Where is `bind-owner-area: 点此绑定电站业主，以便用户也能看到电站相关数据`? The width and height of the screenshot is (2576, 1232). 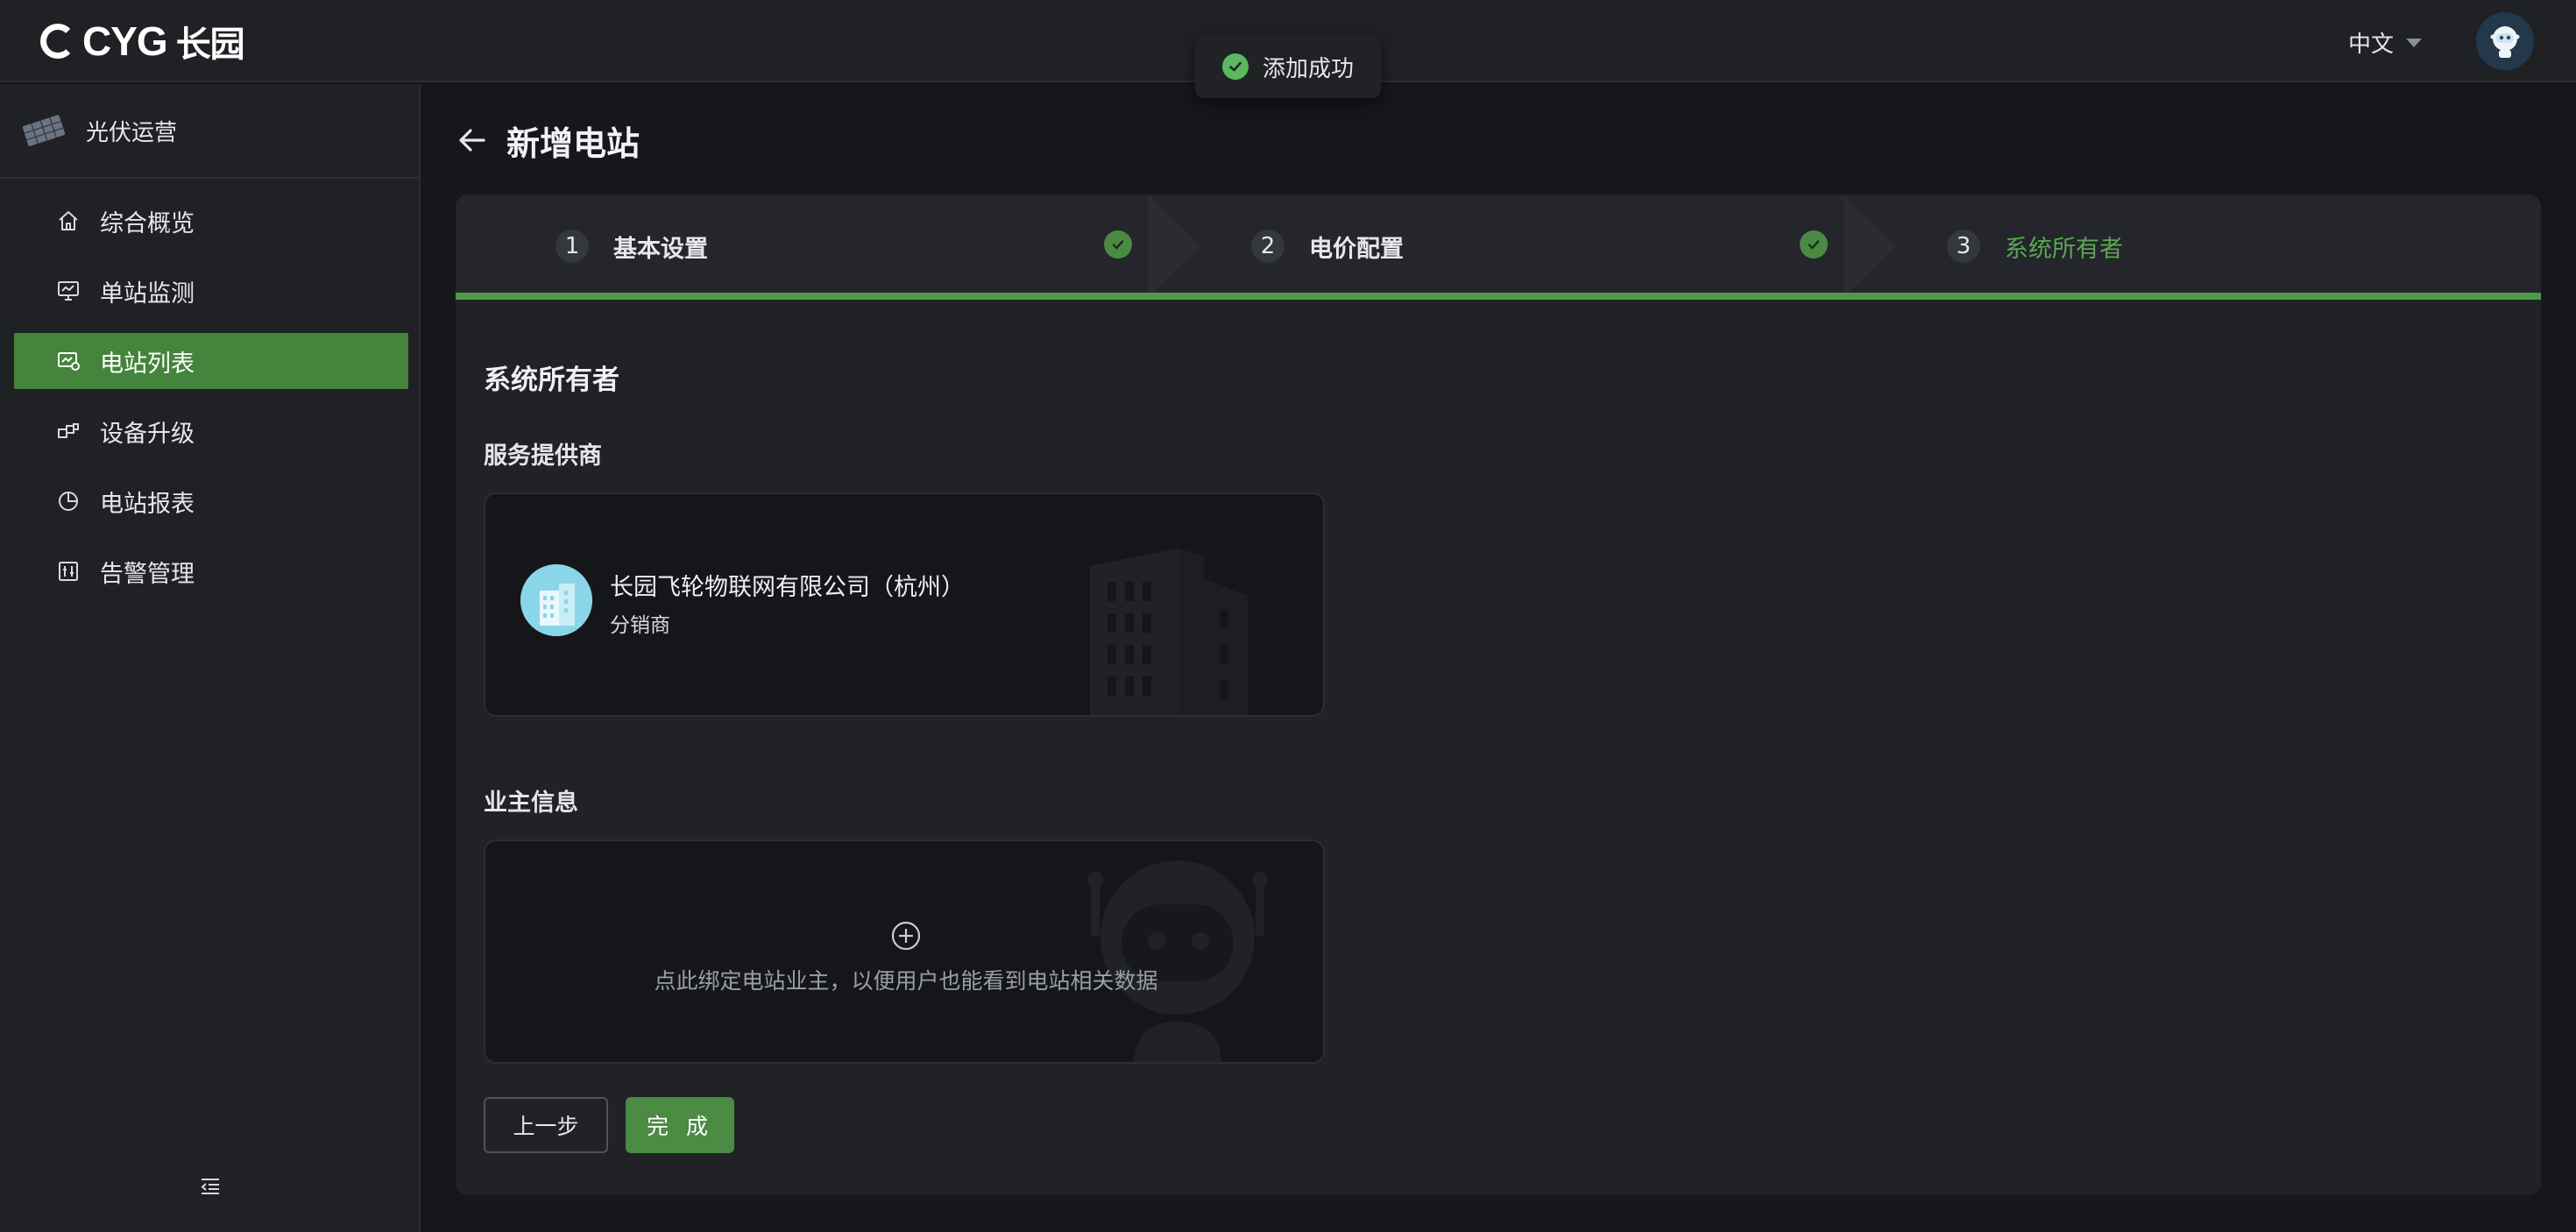 bind-owner-area: 点此绑定电站业主，以便用户也能看到电站相关数据 is located at coordinates (904, 951).